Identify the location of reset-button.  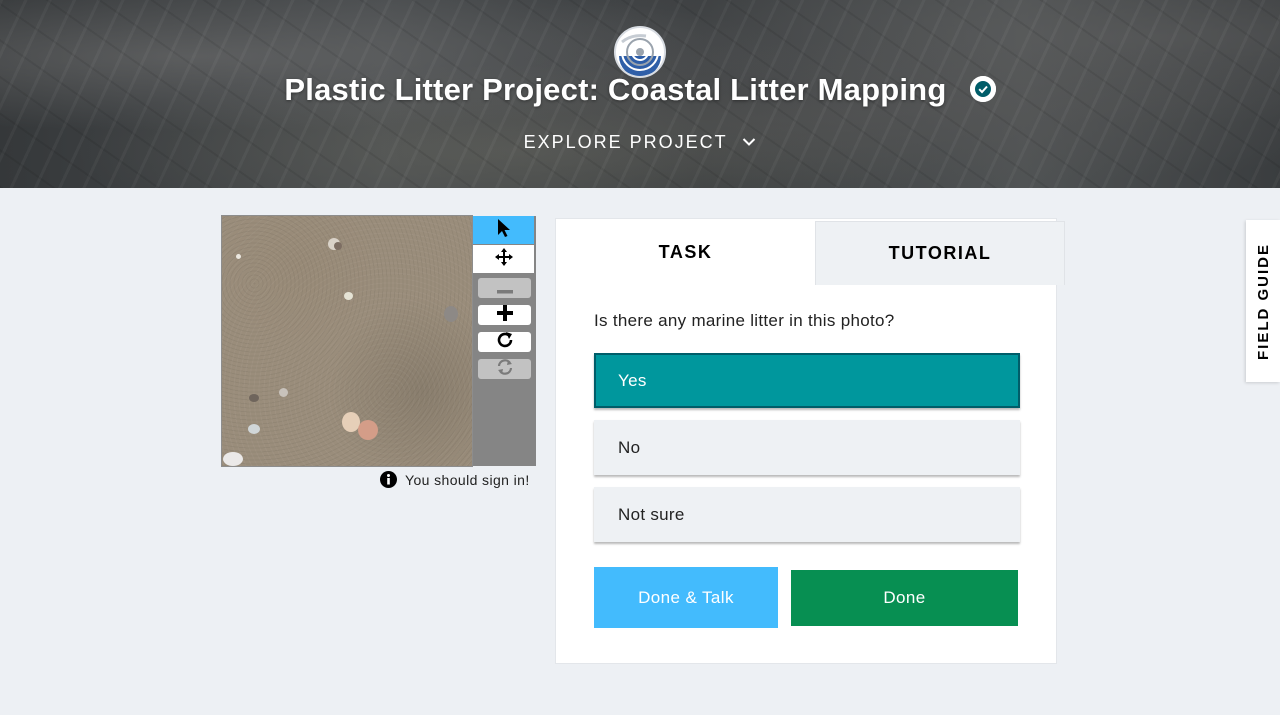
(504, 369).